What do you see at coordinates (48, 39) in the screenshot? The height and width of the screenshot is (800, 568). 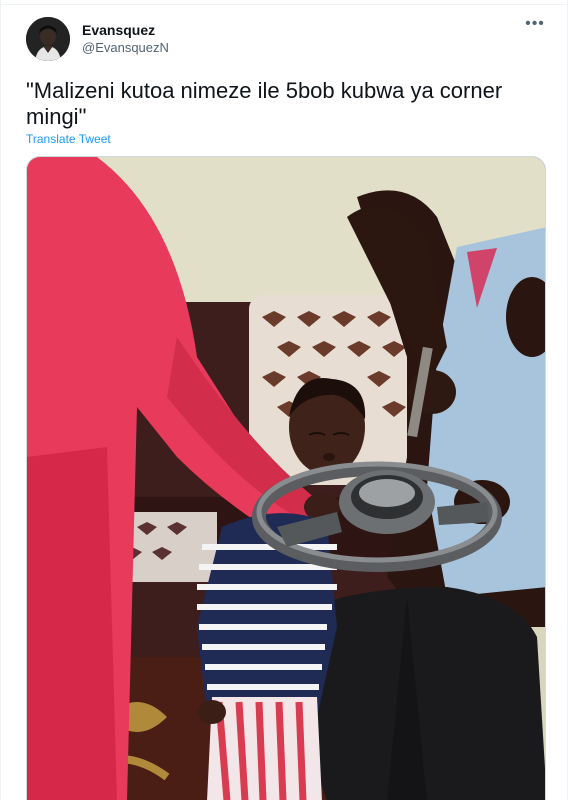 I see `avatar` at bounding box center [48, 39].